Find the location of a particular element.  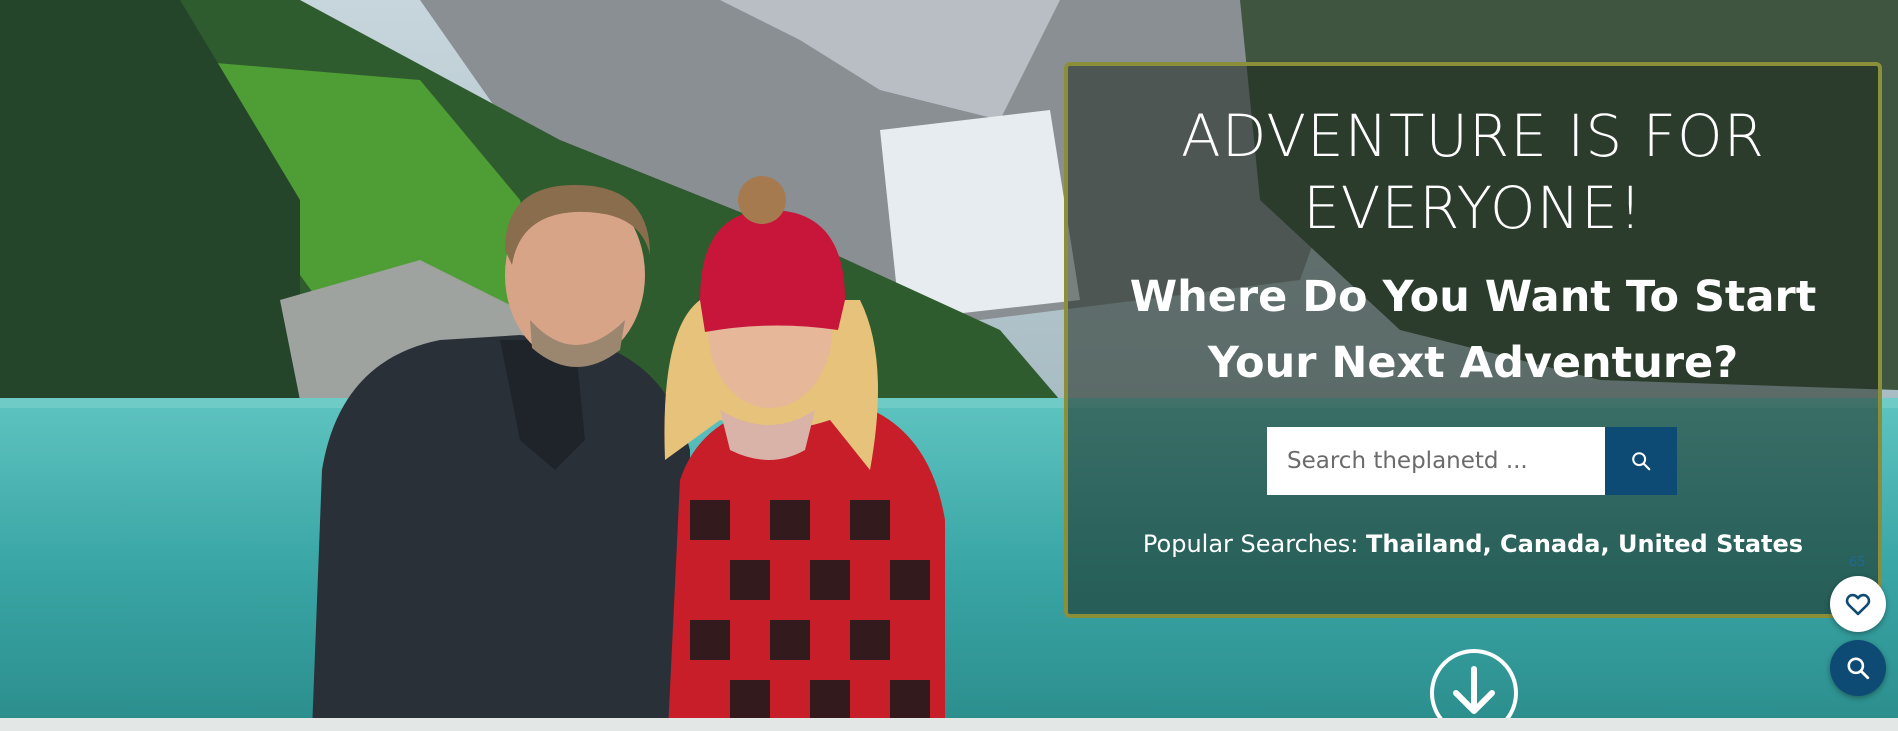

favorites-button is located at coordinates (1858, 604).